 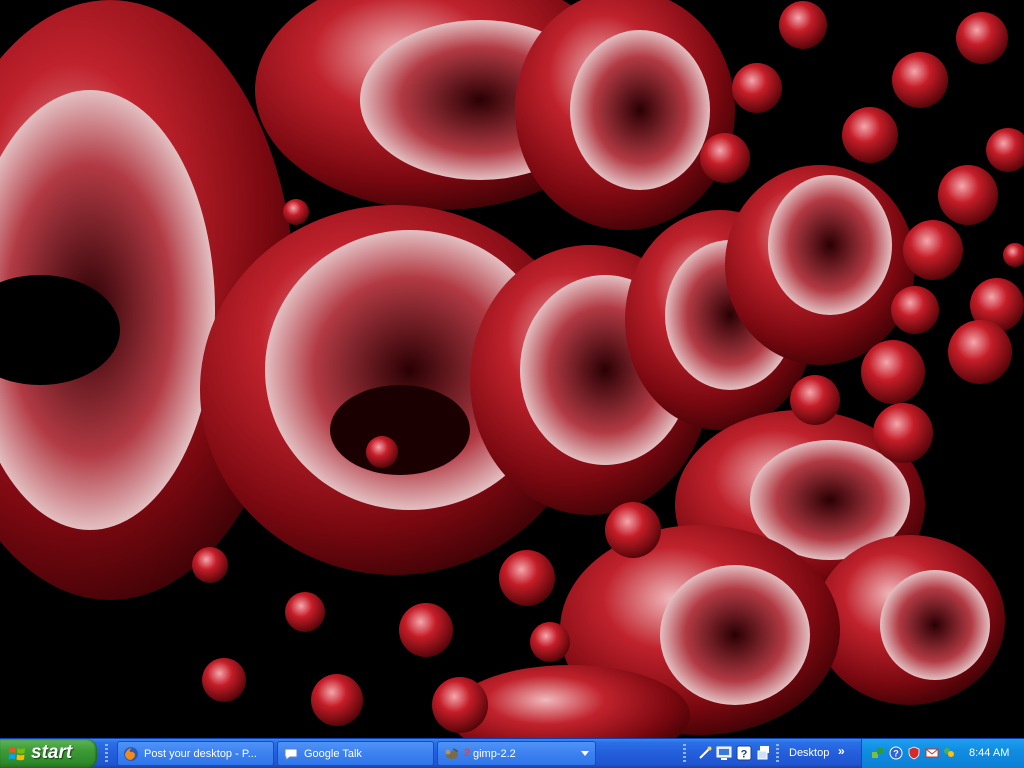 I want to click on start-button: start, so click(x=48, y=753).